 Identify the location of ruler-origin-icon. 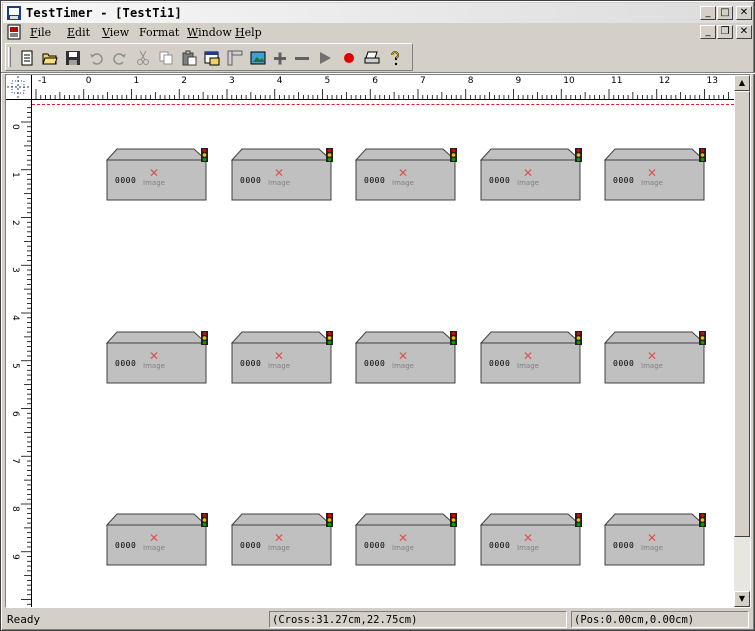
(18, 87).